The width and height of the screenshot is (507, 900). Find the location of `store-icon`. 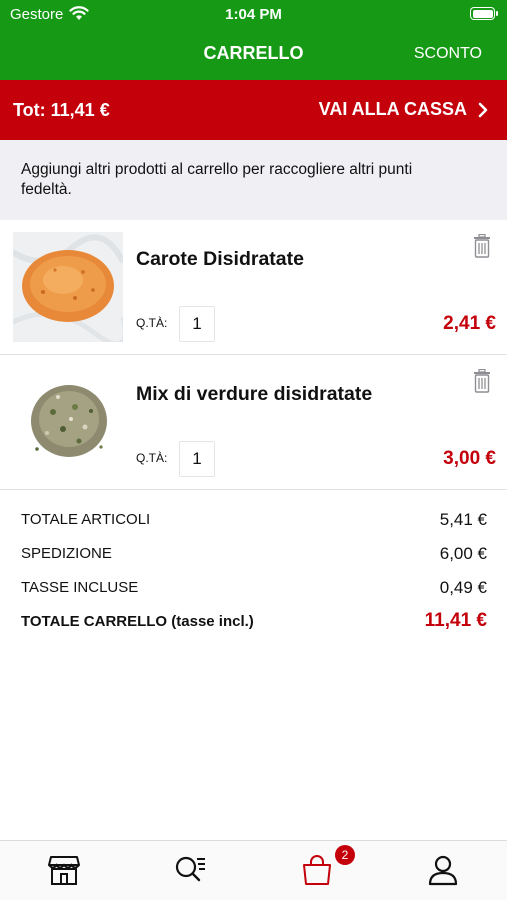

store-icon is located at coordinates (64, 870).